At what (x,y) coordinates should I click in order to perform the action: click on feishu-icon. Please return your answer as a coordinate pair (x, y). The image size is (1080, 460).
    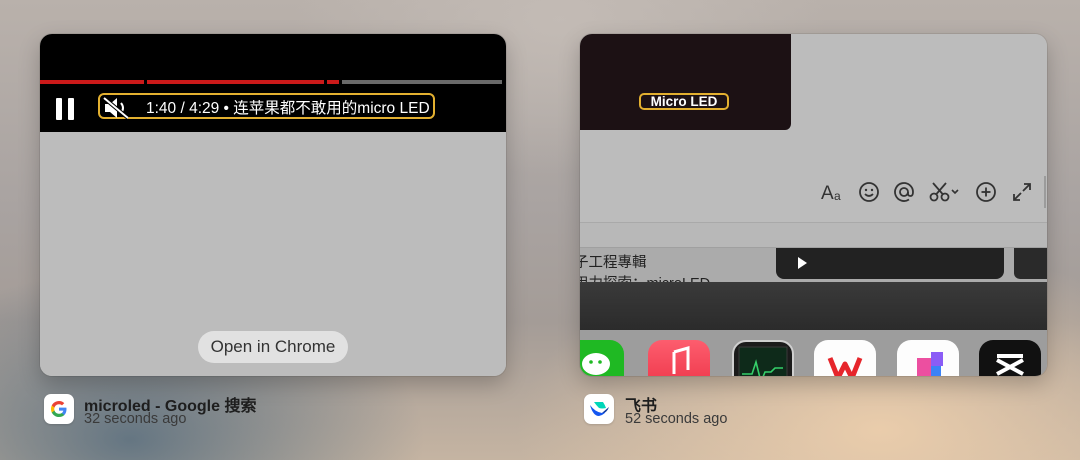
    Looking at the image, I should click on (599, 409).